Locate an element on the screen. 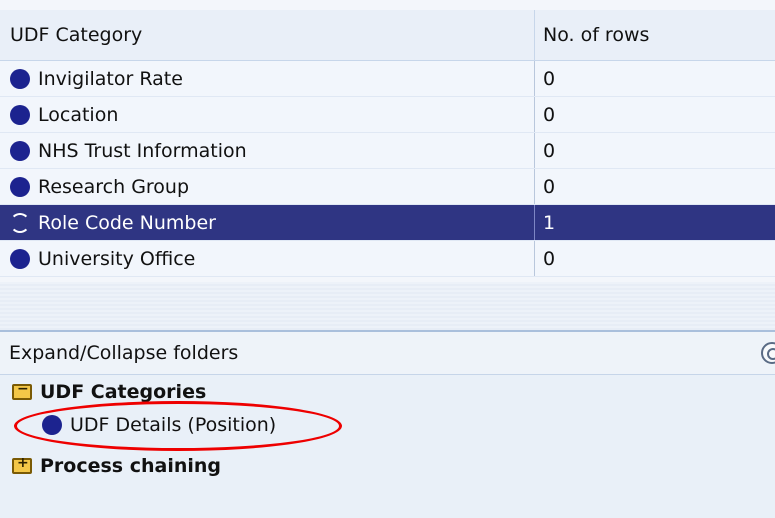  table-row: Location 0 is located at coordinates (387, 115).